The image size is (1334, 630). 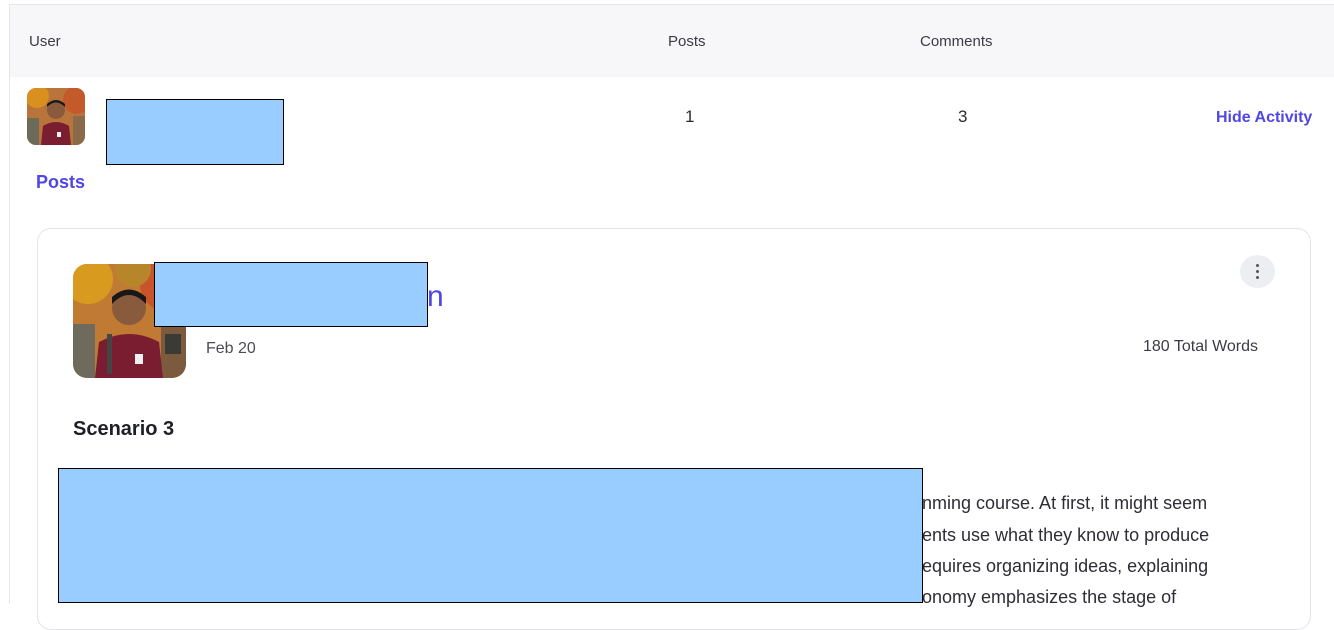 What do you see at coordinates (687, 41) in the screenshot?
I see `header-posts: Posts` at bounding box center [687, 41].